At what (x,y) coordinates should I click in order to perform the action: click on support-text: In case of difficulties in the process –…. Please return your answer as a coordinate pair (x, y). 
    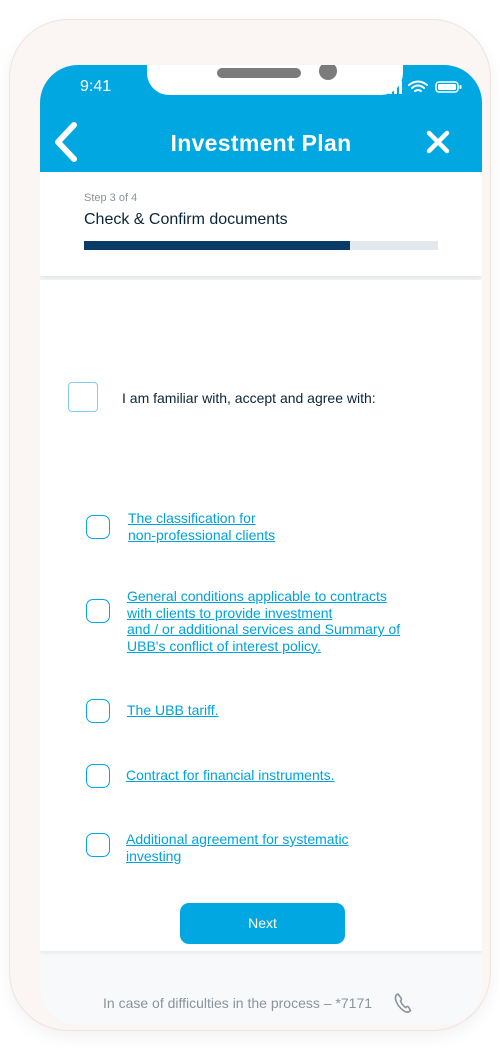
    Looking at the image, I should click on (238, 1003).